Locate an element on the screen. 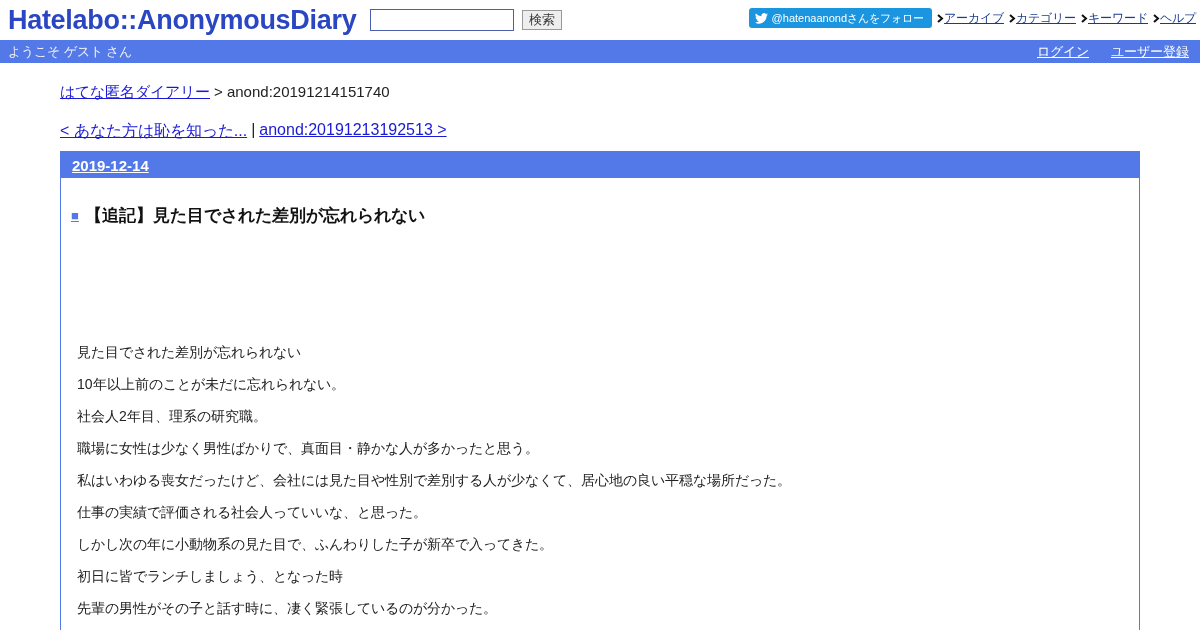 This screenshot has width=1200, height=630. breadcrumb-current: > anond:20191214151740 is located at coordinates (302, 92).